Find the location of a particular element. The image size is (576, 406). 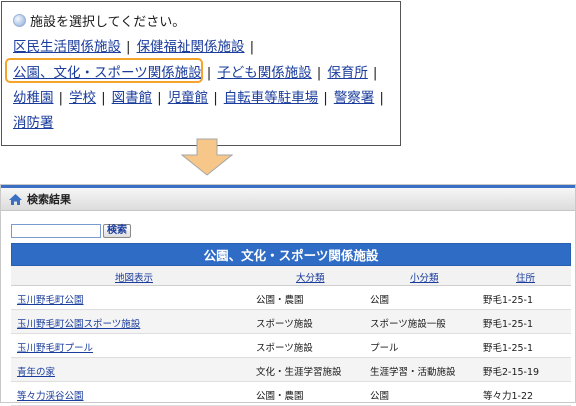

bullet-icon is located at coordinates (19, 20).